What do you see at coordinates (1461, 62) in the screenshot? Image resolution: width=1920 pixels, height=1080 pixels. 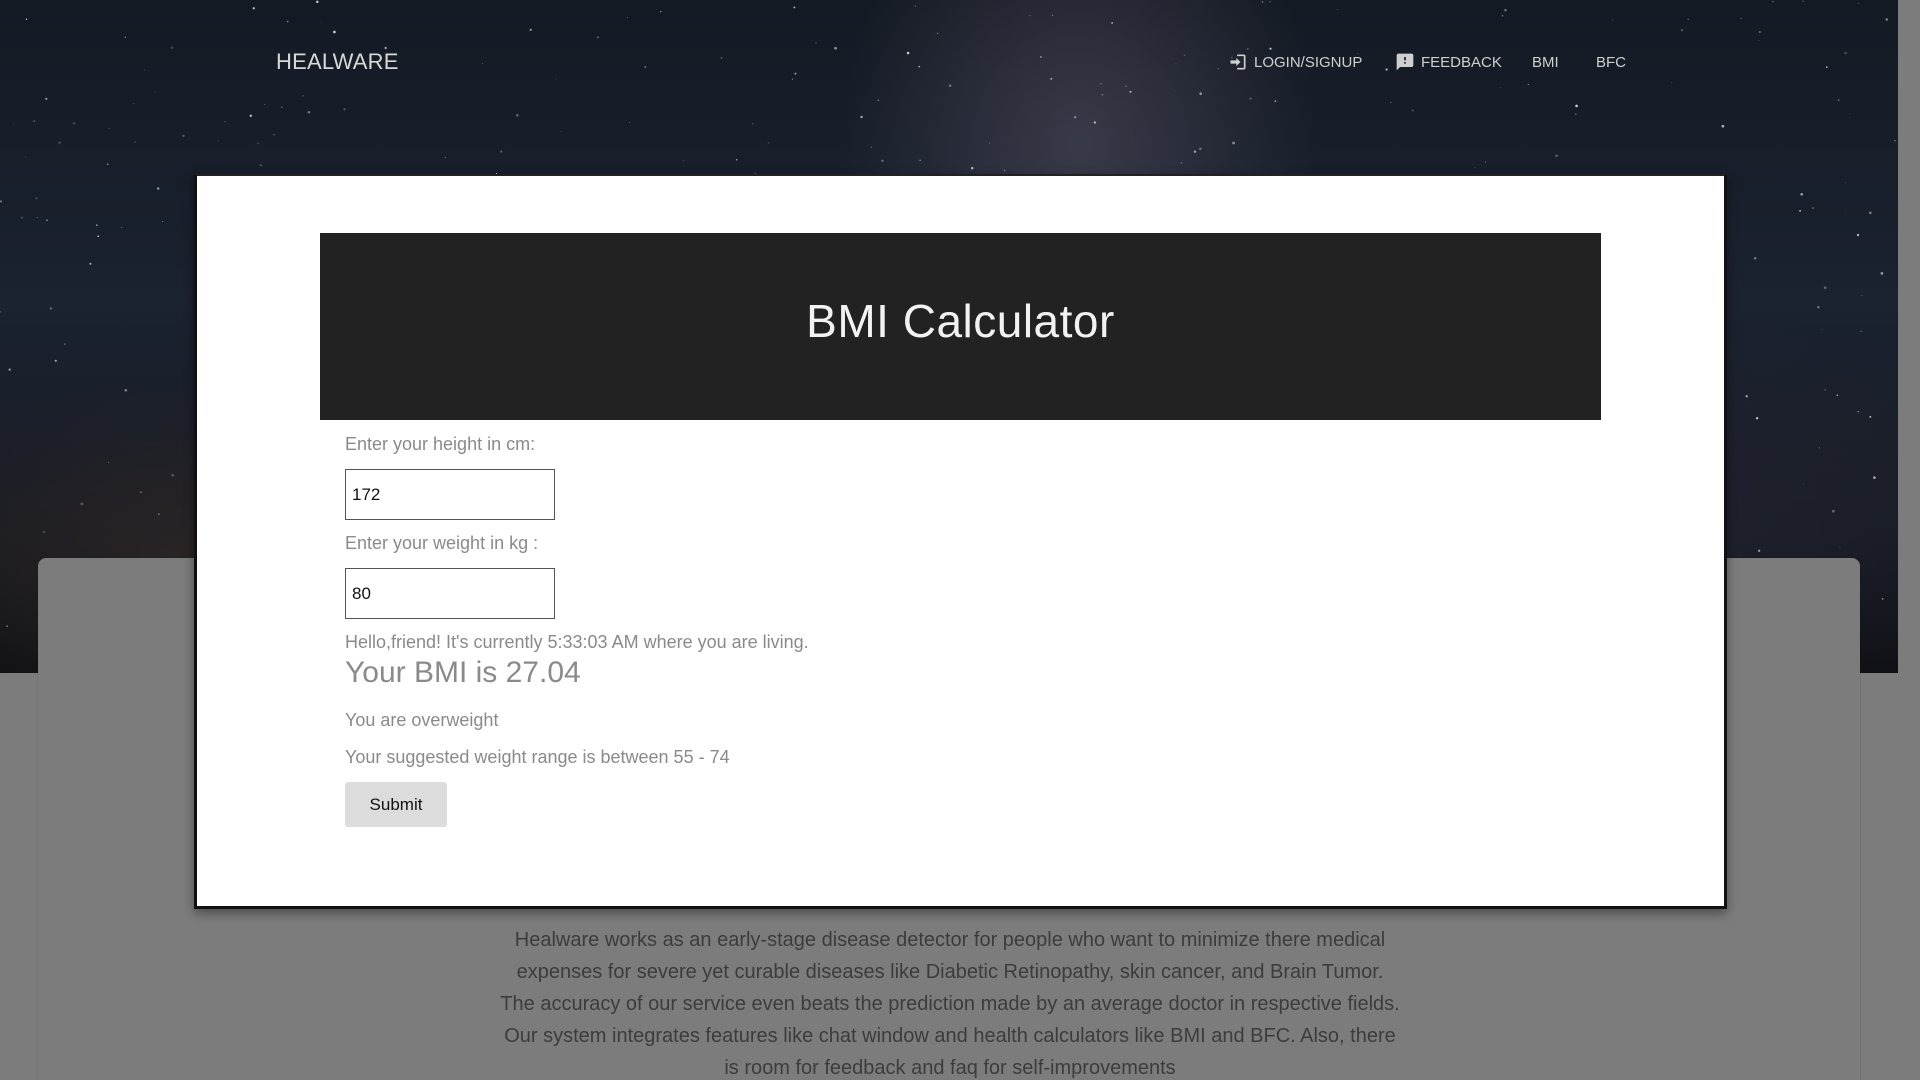 I see `nav-feedback-label: FEEDBACK` at bounding box center [1461, 62].